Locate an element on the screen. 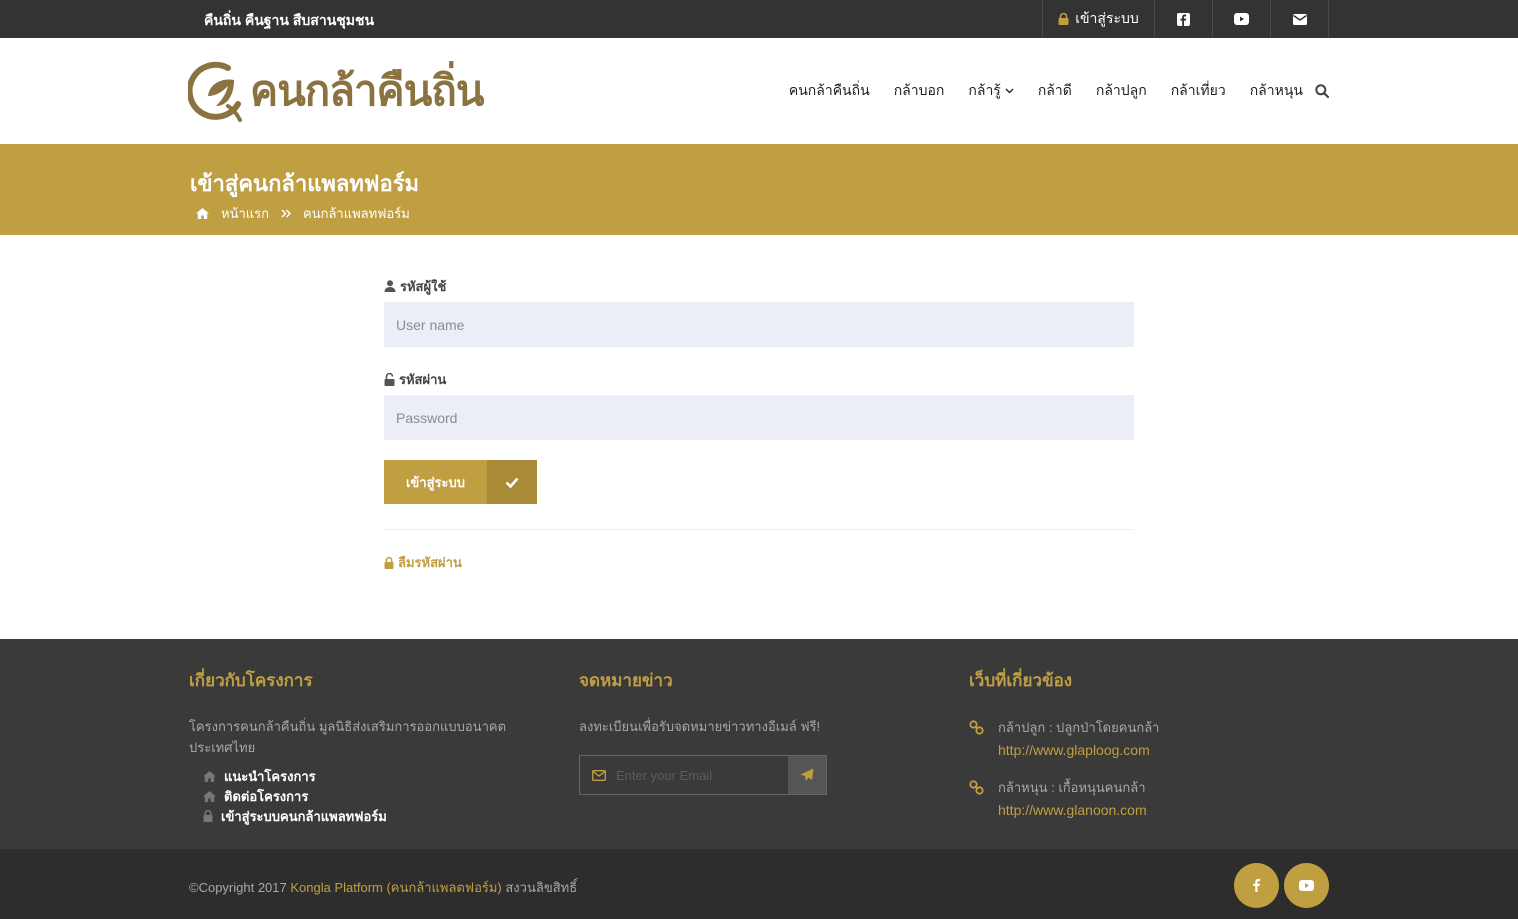 The height and width of the screenshot is (919, 1518). nav-item-klaru: กล้ารู้ is located at coordinates (991, 91).